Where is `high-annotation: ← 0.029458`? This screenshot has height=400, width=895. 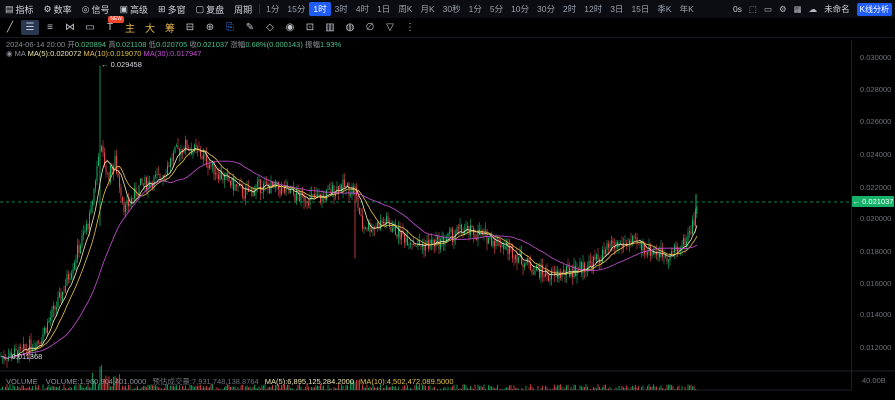 high-annotation: ← 0.029458 is located at coordinates (121, 64).